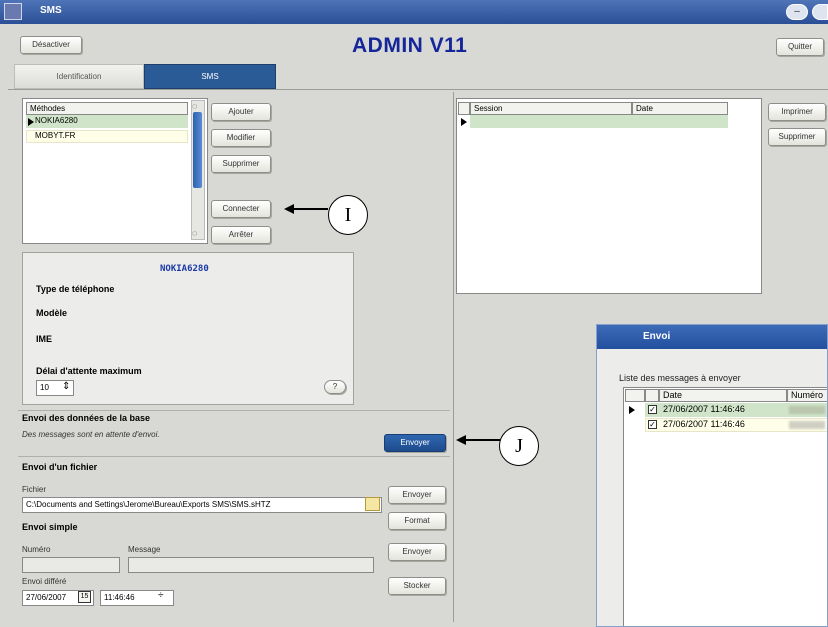 The image size is (828, 627). What do you see at coordinates (50, 527) in the screenshot?
I see `simple-send-title: Envoi simple` at bounding box center [50, 527].